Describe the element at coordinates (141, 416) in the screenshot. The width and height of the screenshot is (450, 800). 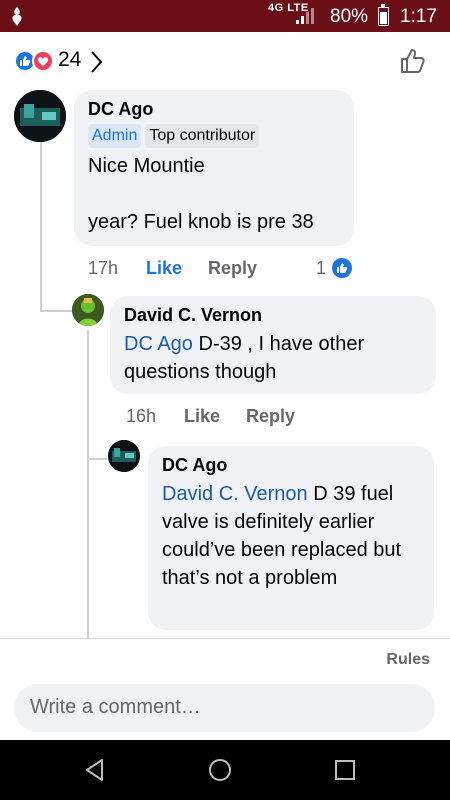
I see `comment-timestamp: 16h` at that location.